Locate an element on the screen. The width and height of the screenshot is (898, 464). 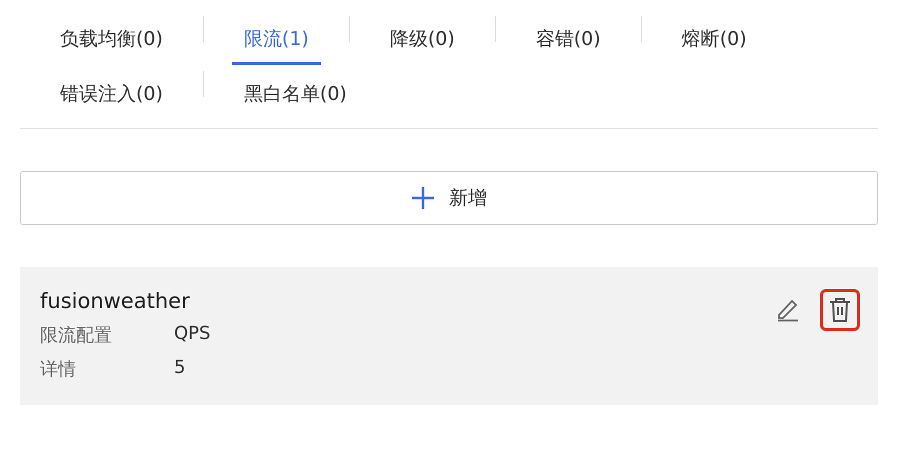
rule-name: fusionweather is located at coordinates (115, 301).